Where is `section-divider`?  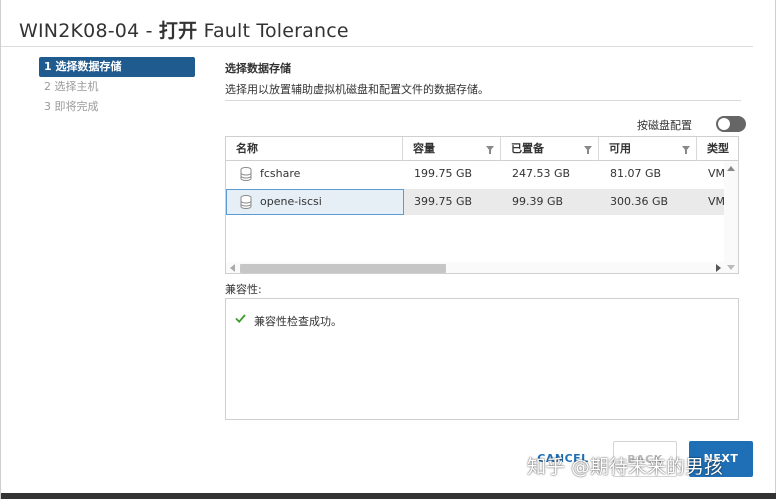 section-divider is located at coordinates (483, 100).